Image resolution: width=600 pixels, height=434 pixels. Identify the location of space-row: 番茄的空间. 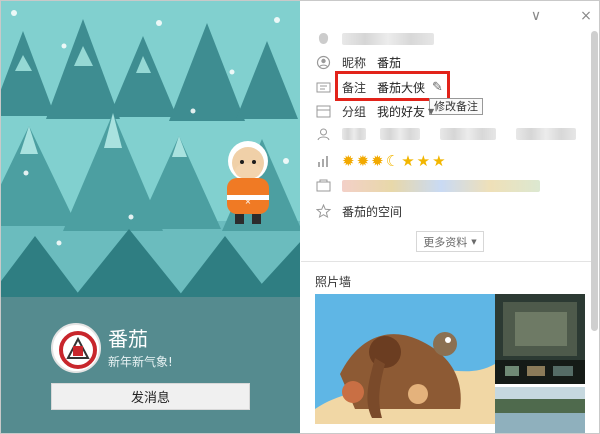
(359, 211).